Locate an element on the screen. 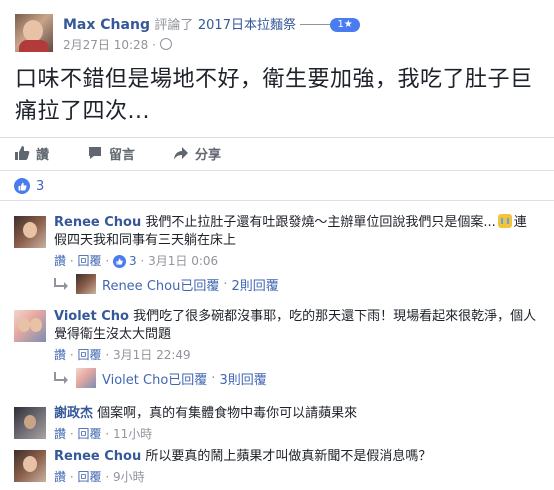 Image resolution: width=554 pixels, height=490 pixels. comment-text-line2: 假四天我和同事有三天躺在床上 is located at coordinates (145, 240).